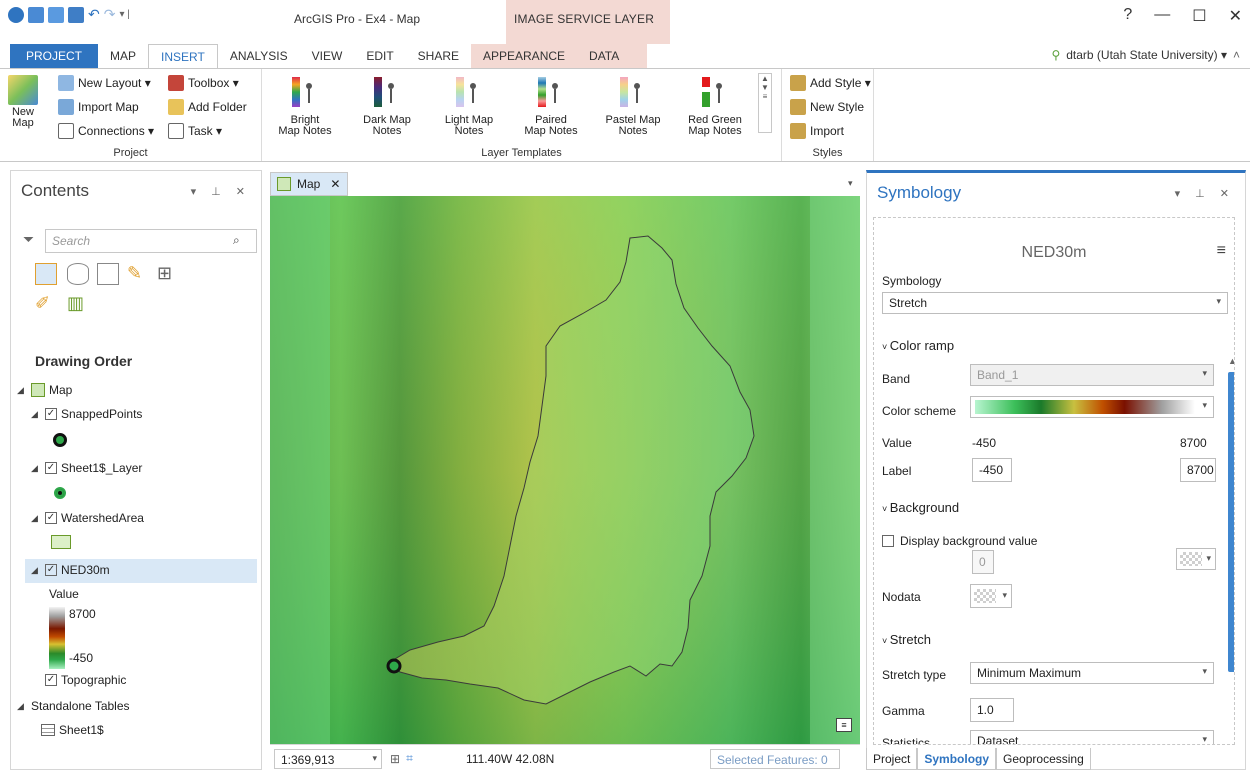 Image resolution: width=1250 pixels, height=776 pixels. What do you see at coordinates (28, 239) in the screenshot?
I see `filter-icon: ⏷` at bounding box center [28, 239].